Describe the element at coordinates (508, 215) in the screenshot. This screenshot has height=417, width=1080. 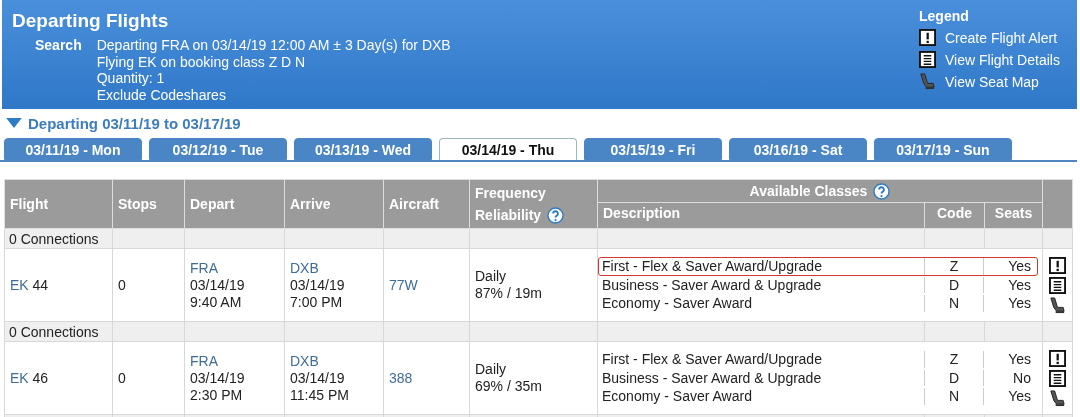
I see `column-header: Reliability` at that location.